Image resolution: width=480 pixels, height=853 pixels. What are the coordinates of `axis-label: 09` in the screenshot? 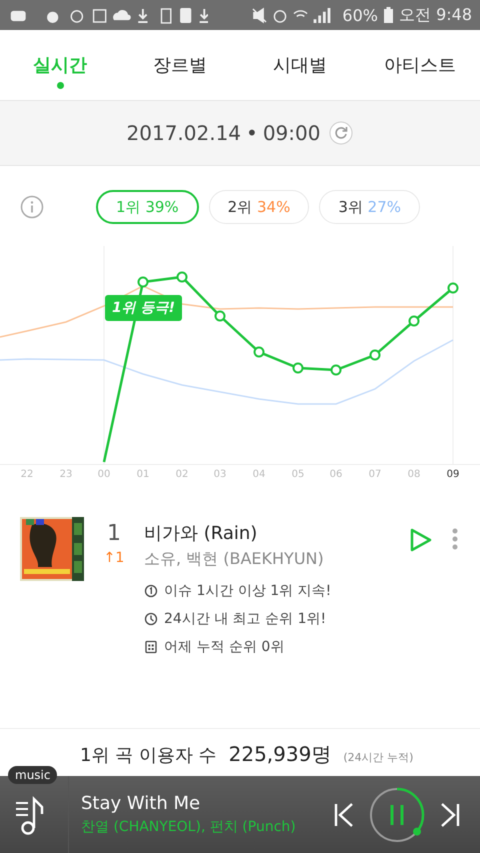 It's located at (453, 474).